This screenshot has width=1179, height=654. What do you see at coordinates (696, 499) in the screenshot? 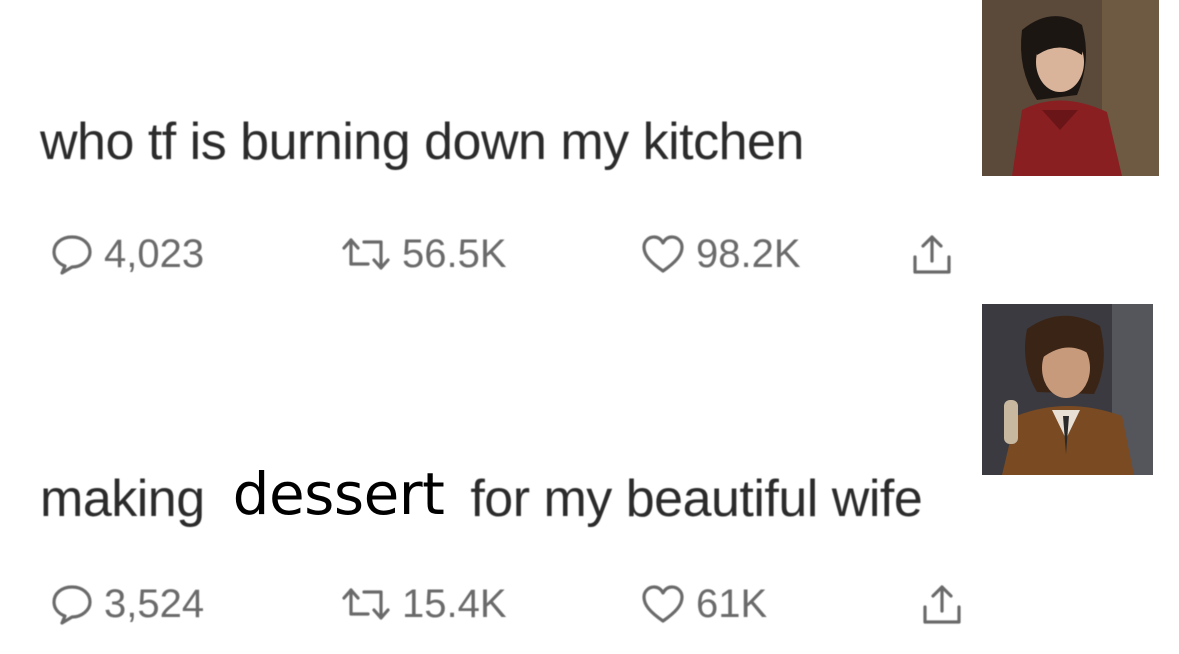
I see `tweet-2-text-after: for my beautiful wife` at bounding box center [696, 499].